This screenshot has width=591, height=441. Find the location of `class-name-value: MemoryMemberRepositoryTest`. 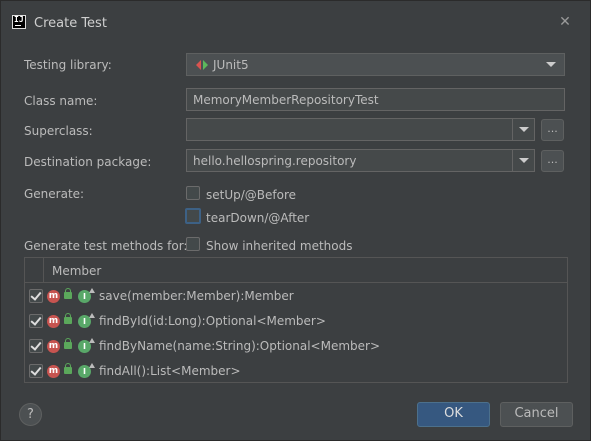

class-name-value: MemoryMemberRepositoryTest is located at coordinates (286, 100).